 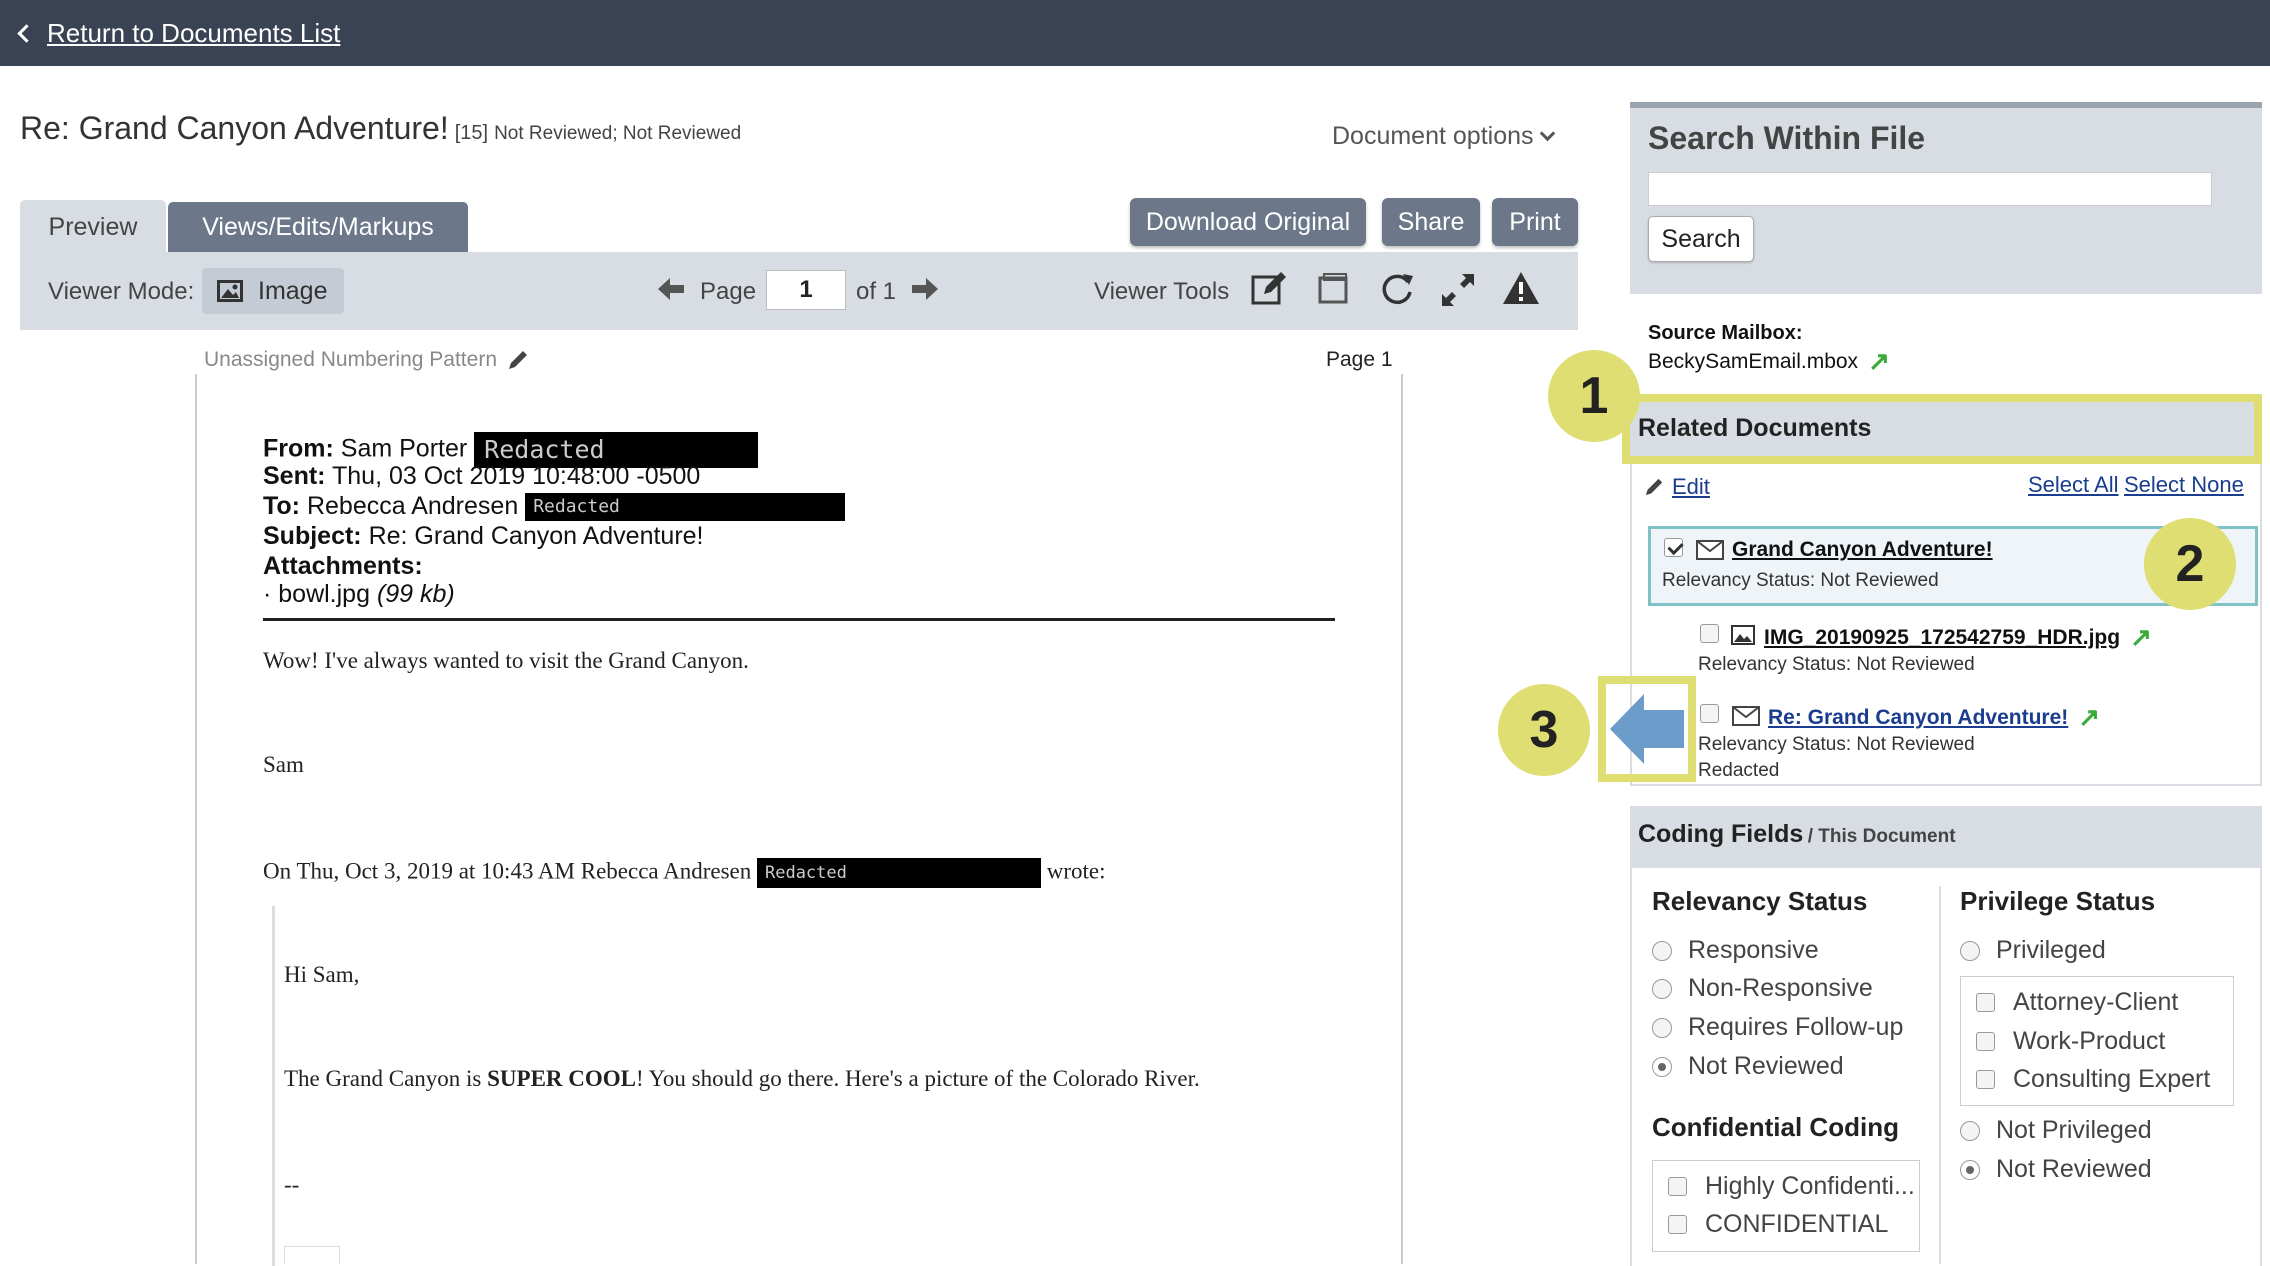 I want to click on greeting: Hi Sam,, so click(x=322, y=974).